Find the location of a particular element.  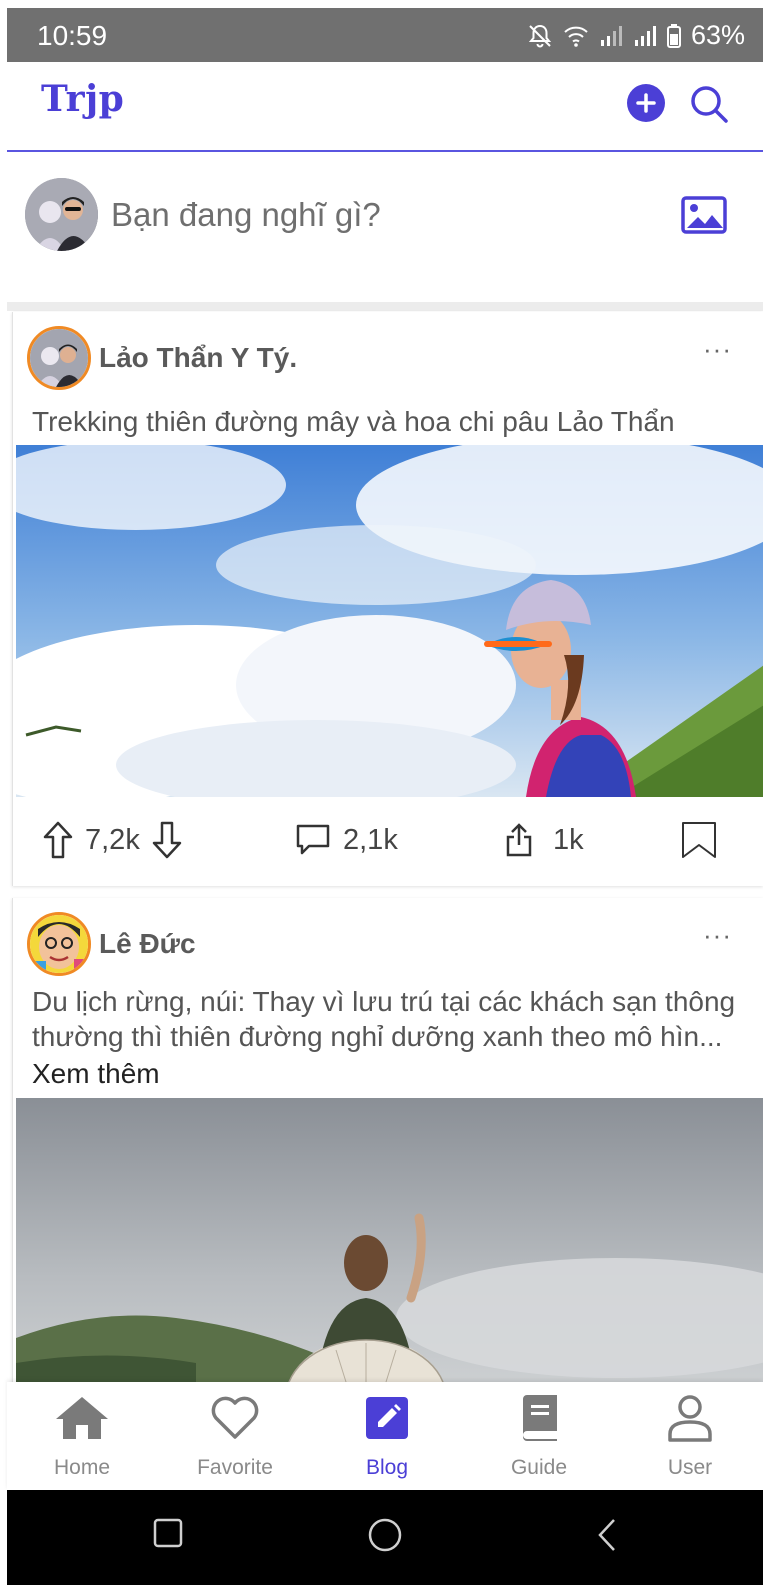

nav-label: Home is located at coordinates (82, 1467).